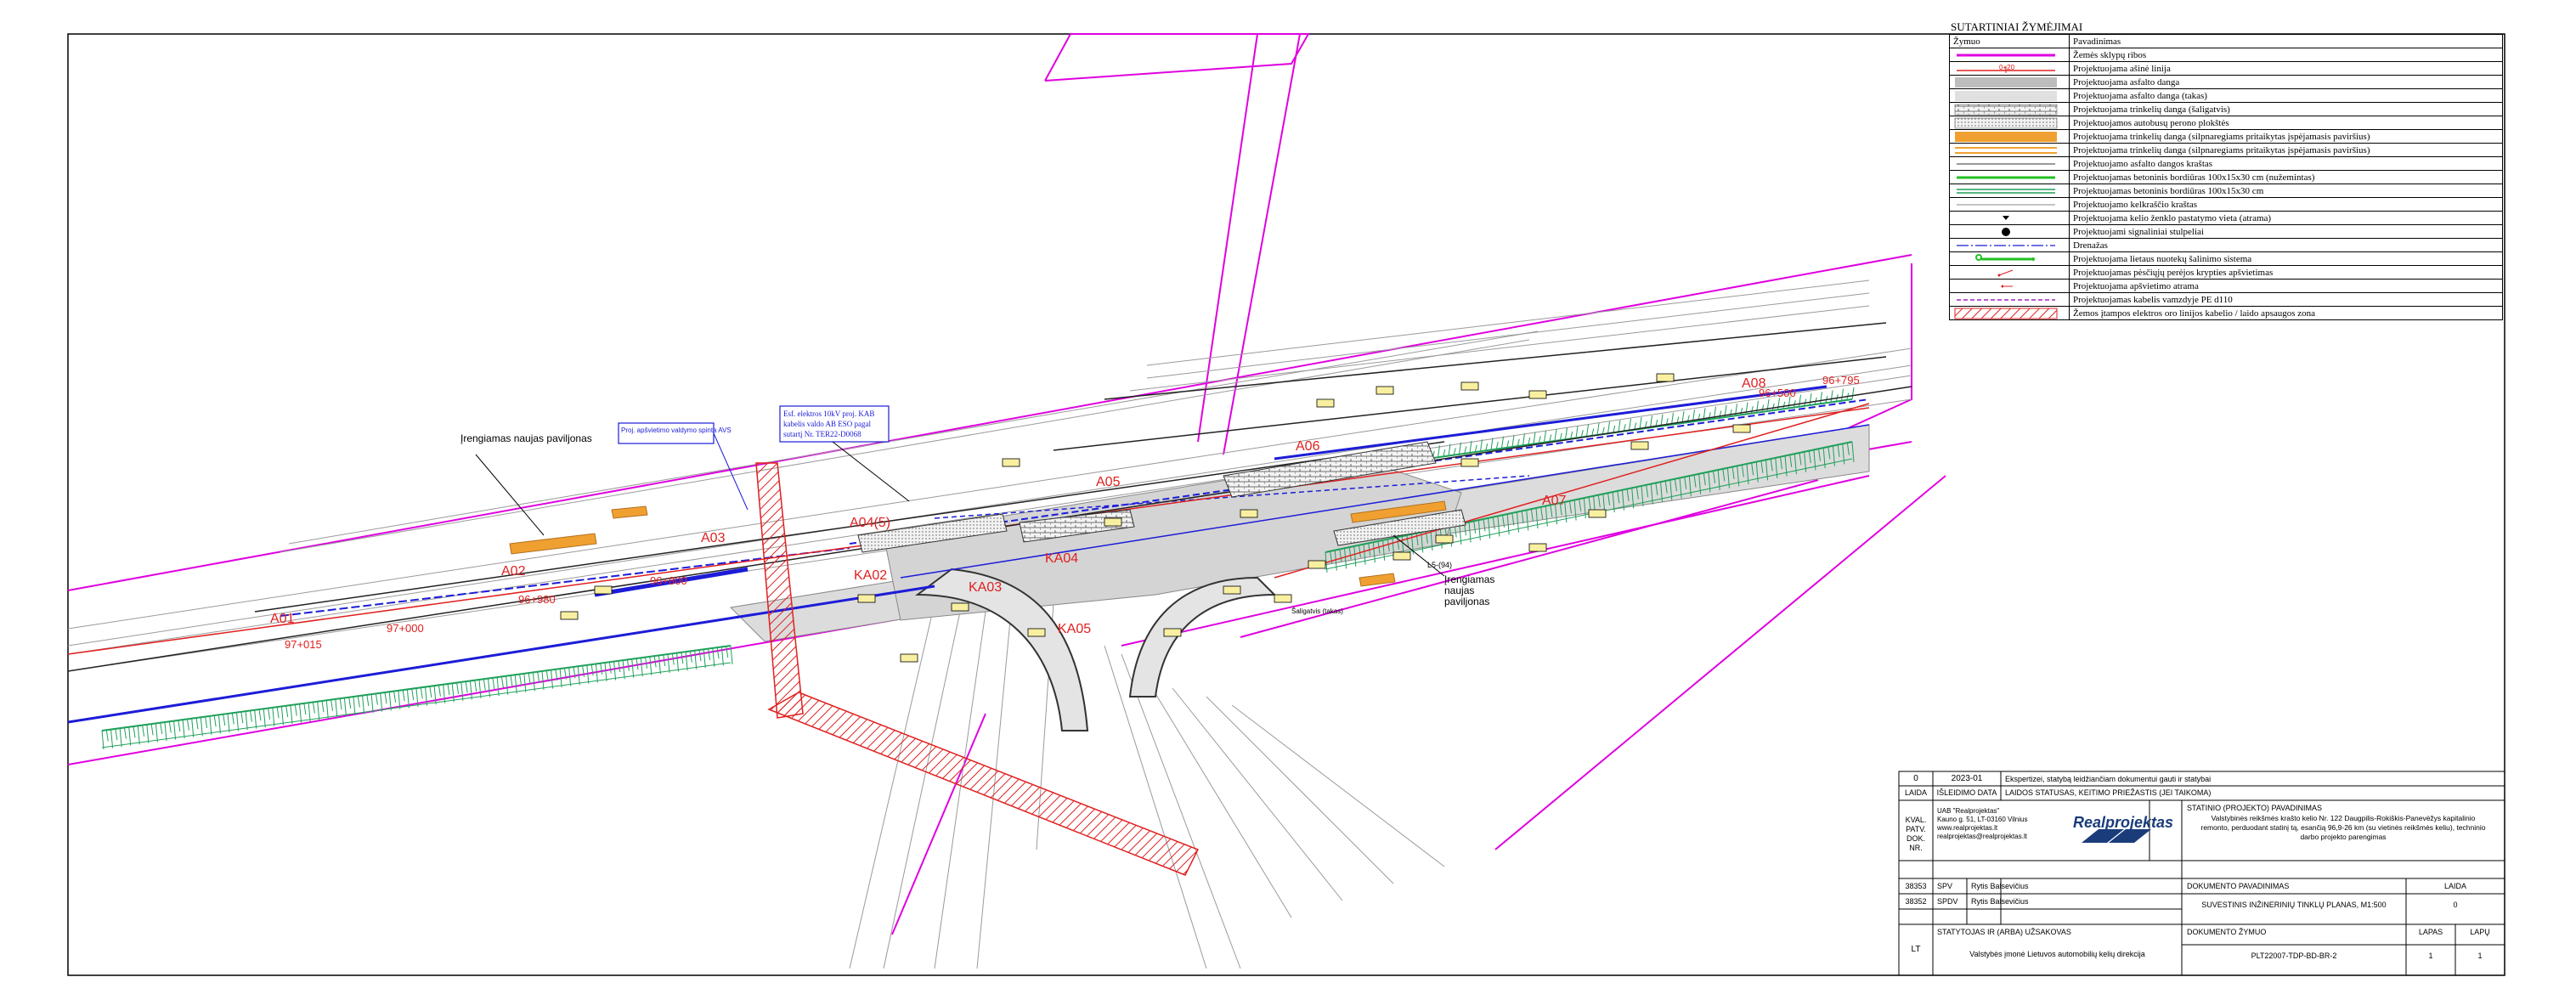  I want to click on legend-symbol-sign-post, so click(2009, 218).